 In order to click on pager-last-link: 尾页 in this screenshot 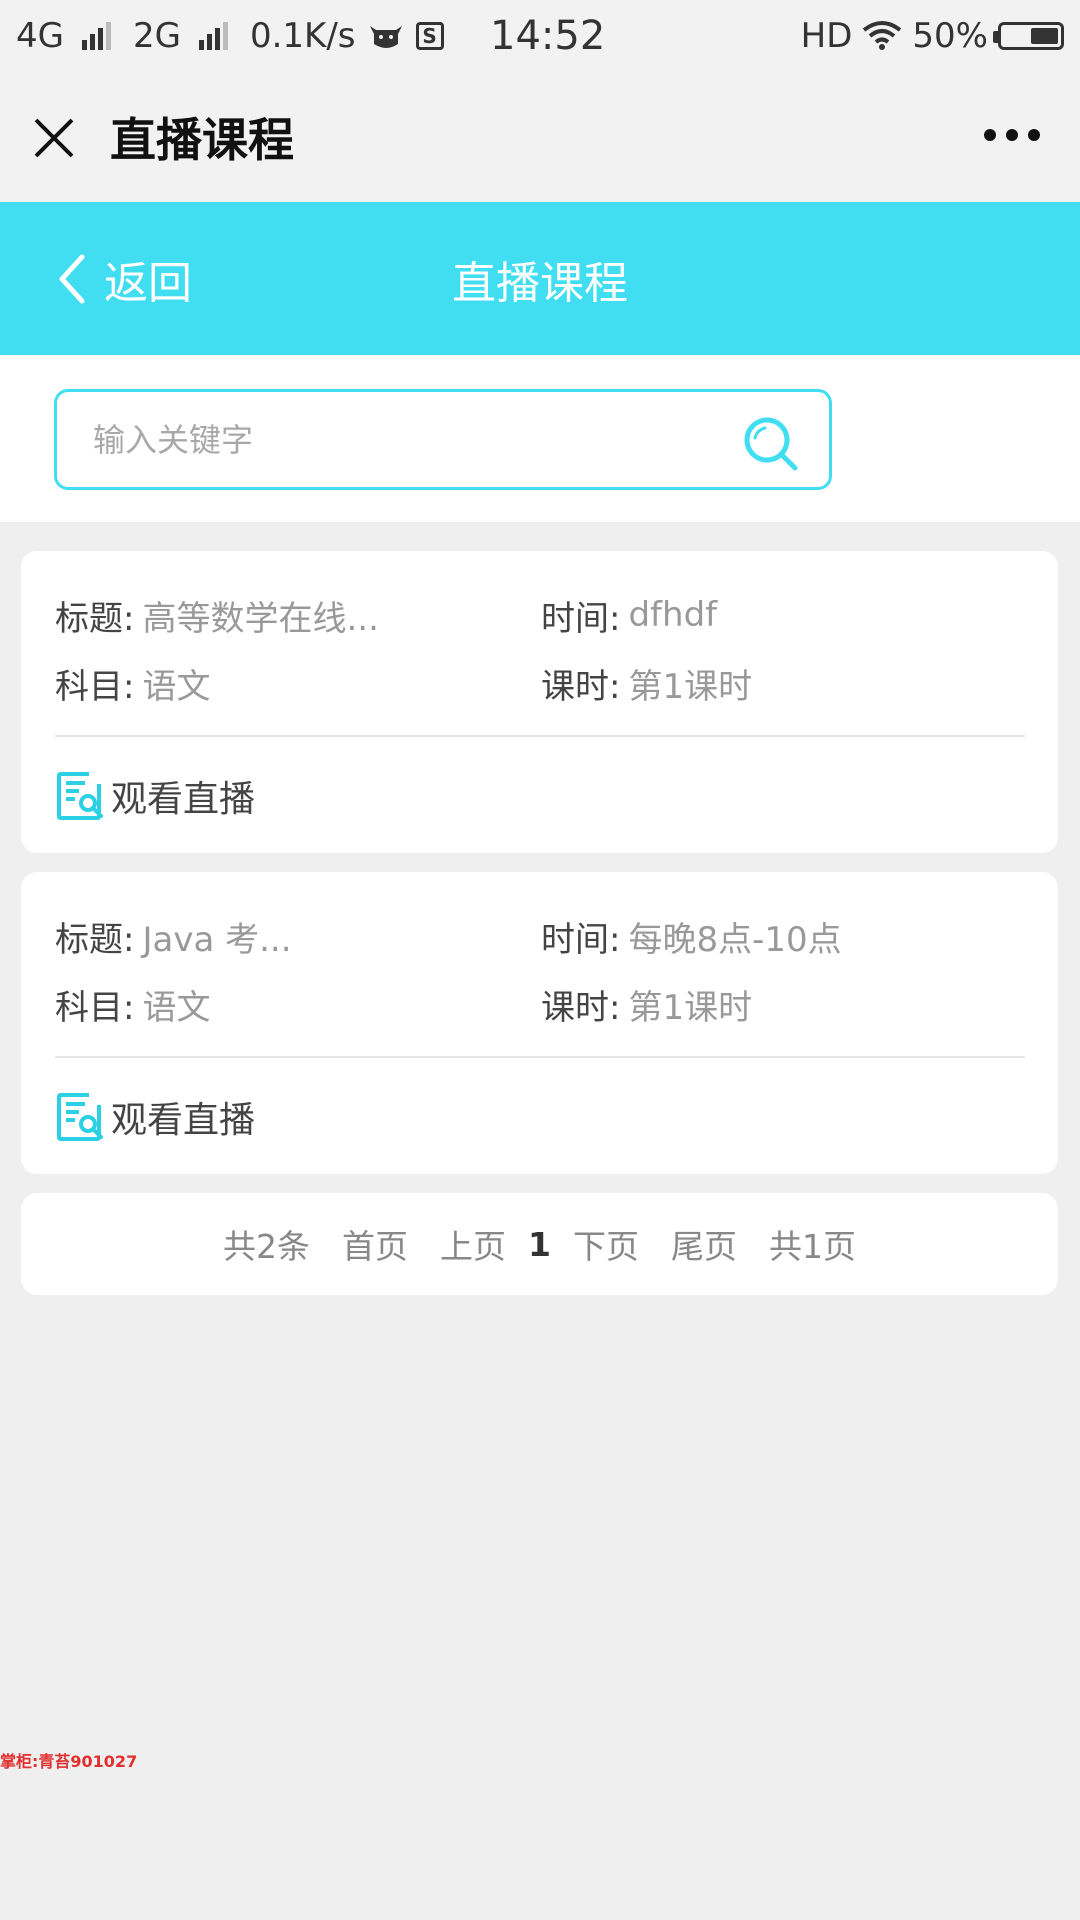, I will do `click(704, 1244)`.